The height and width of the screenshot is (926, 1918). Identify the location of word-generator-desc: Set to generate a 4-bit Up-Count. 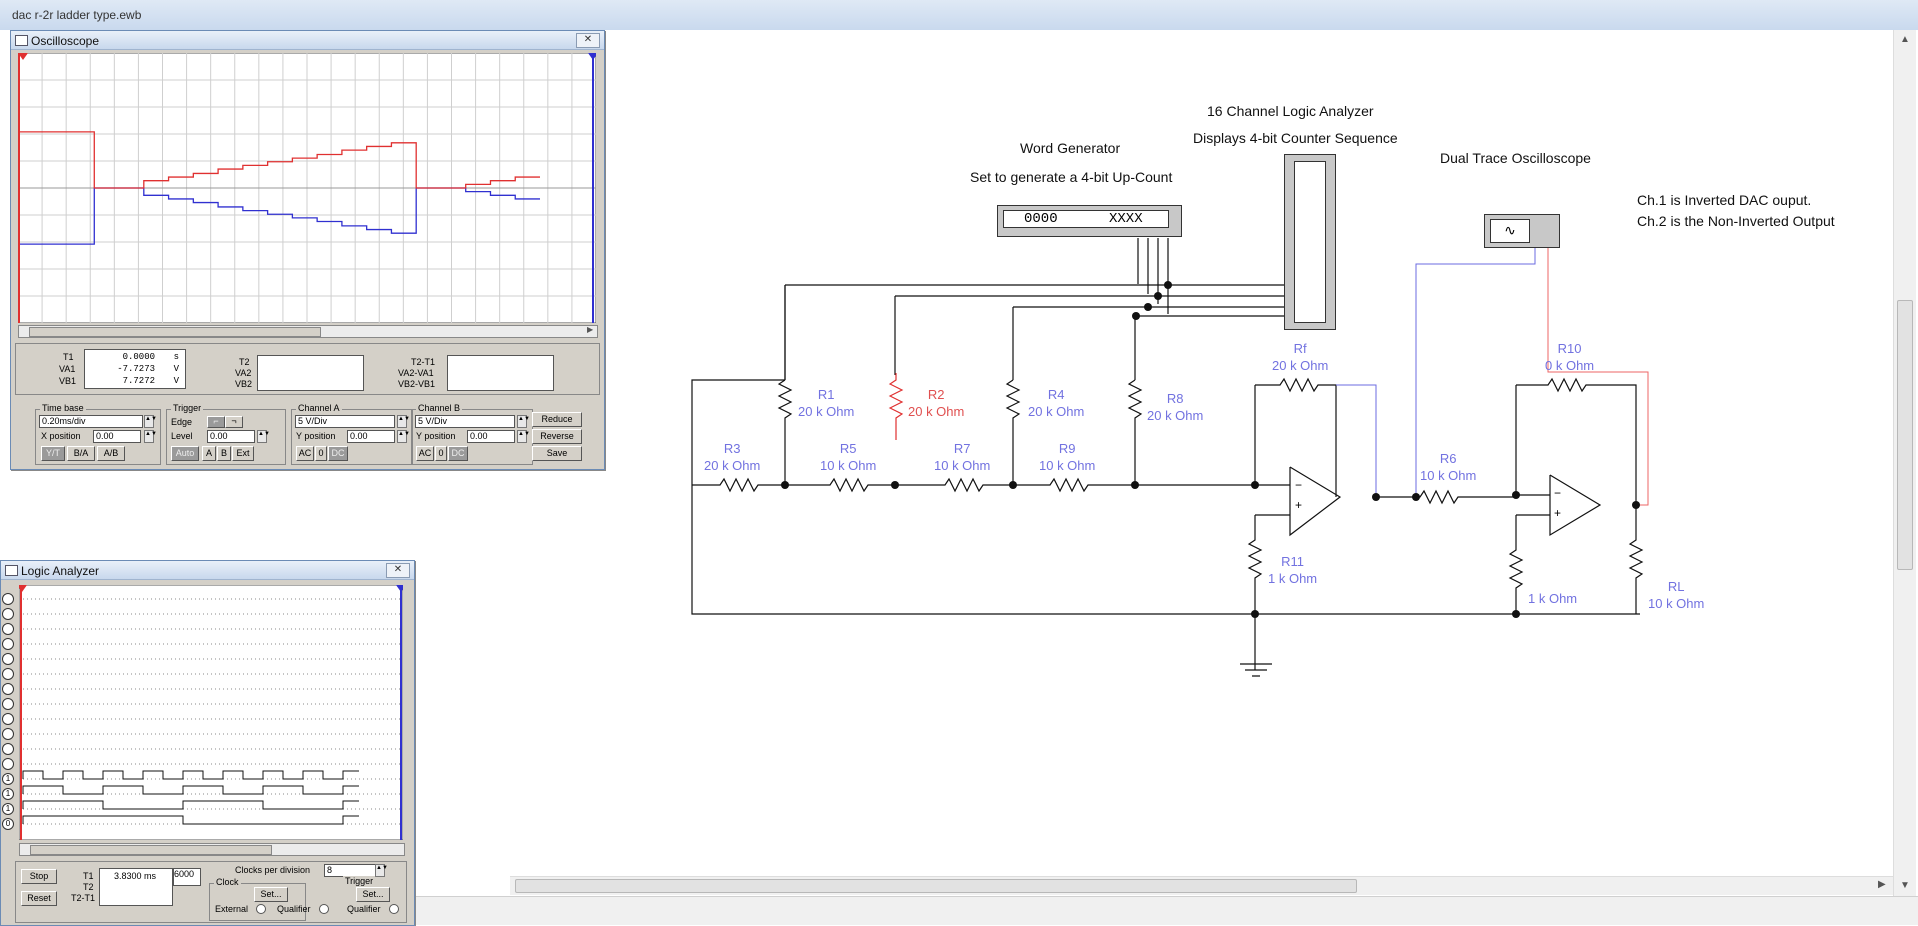
(1071, 177).